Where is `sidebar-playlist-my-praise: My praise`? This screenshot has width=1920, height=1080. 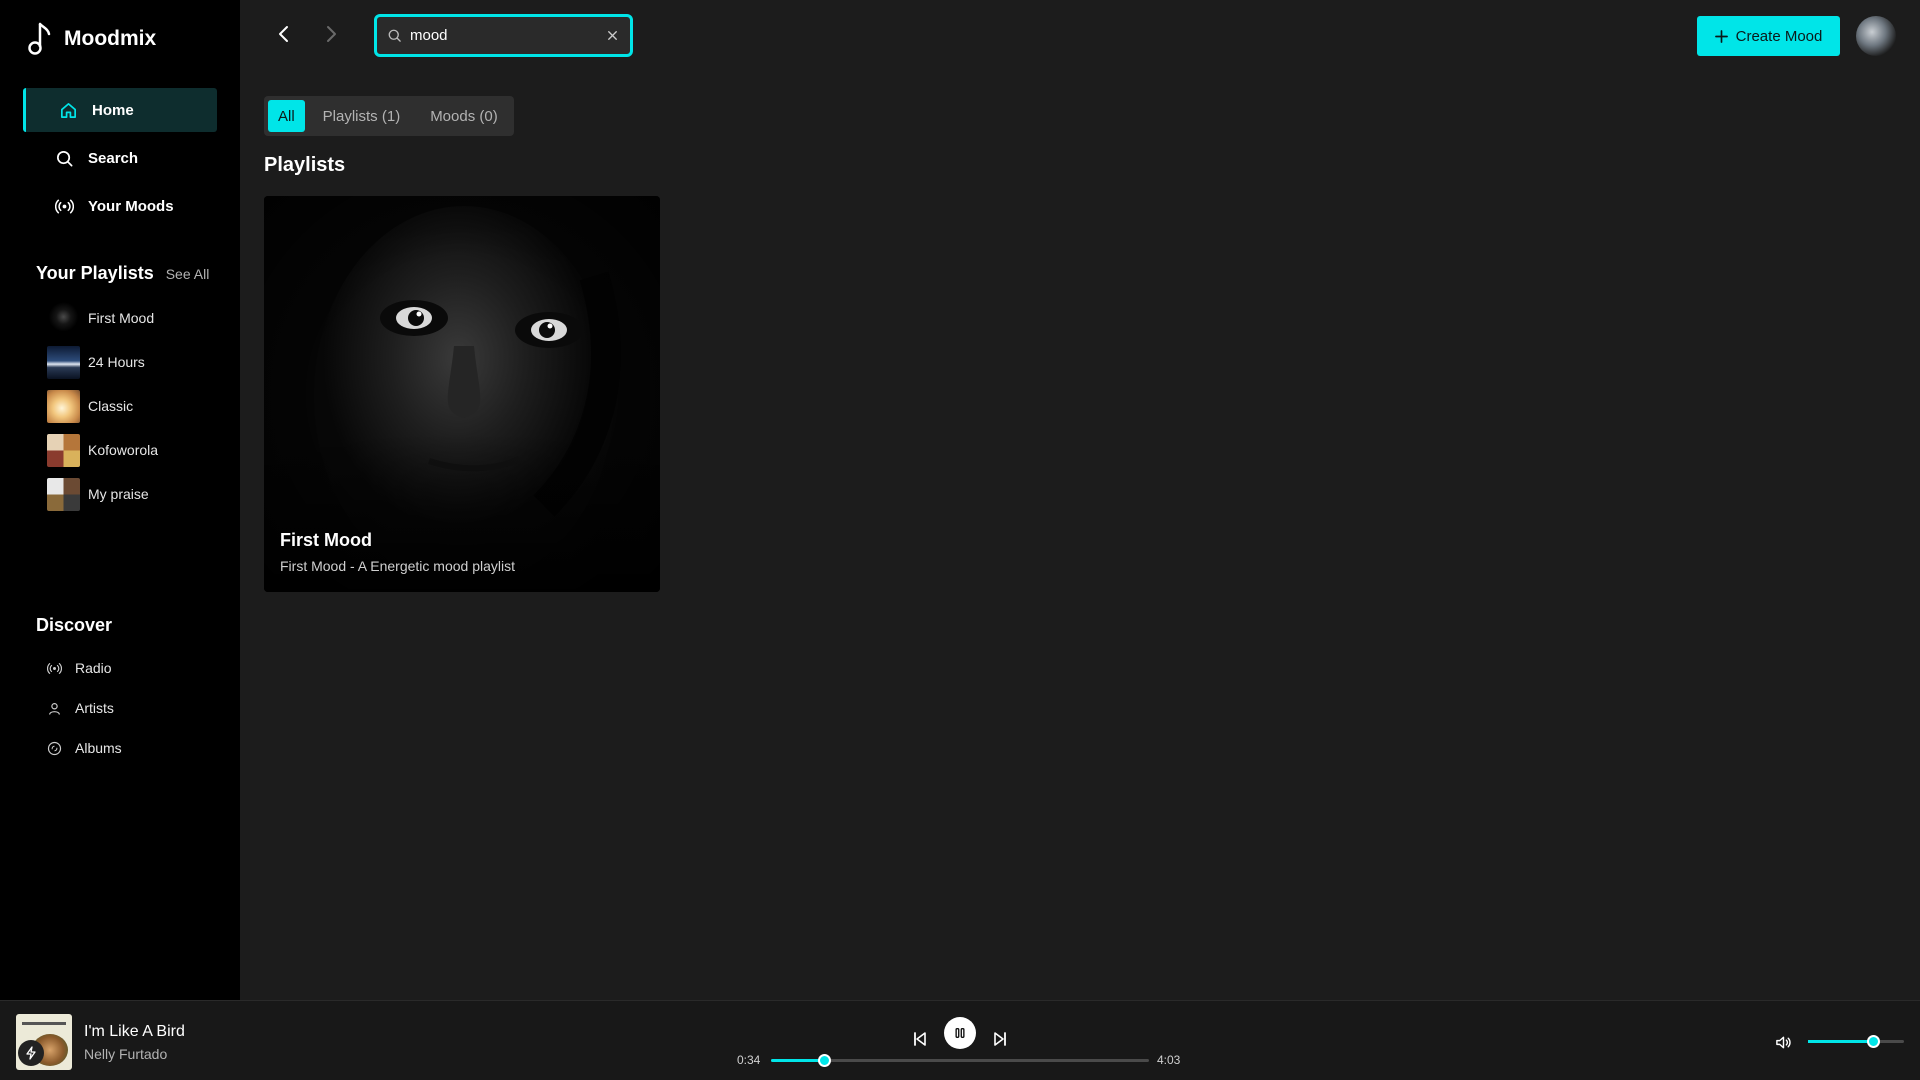 sidebar-playlist-my-praise: My praise is located at coordinates (137, 494).